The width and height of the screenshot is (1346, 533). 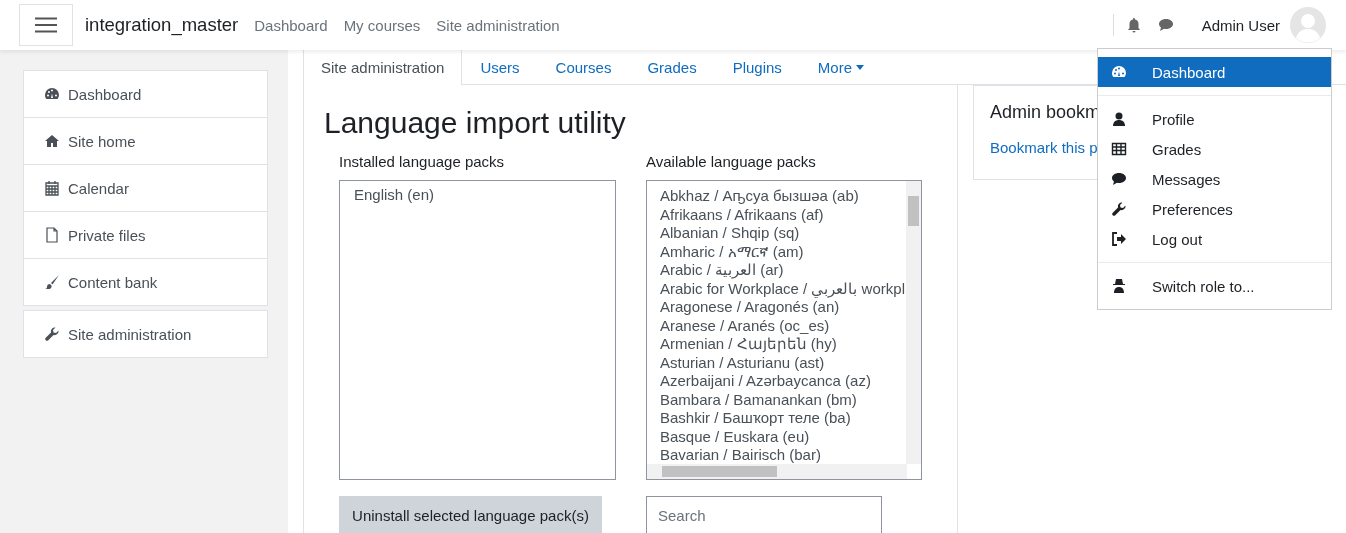 I want to click on sidebar-item-label: Dashboard, so click(x=105, y=94).